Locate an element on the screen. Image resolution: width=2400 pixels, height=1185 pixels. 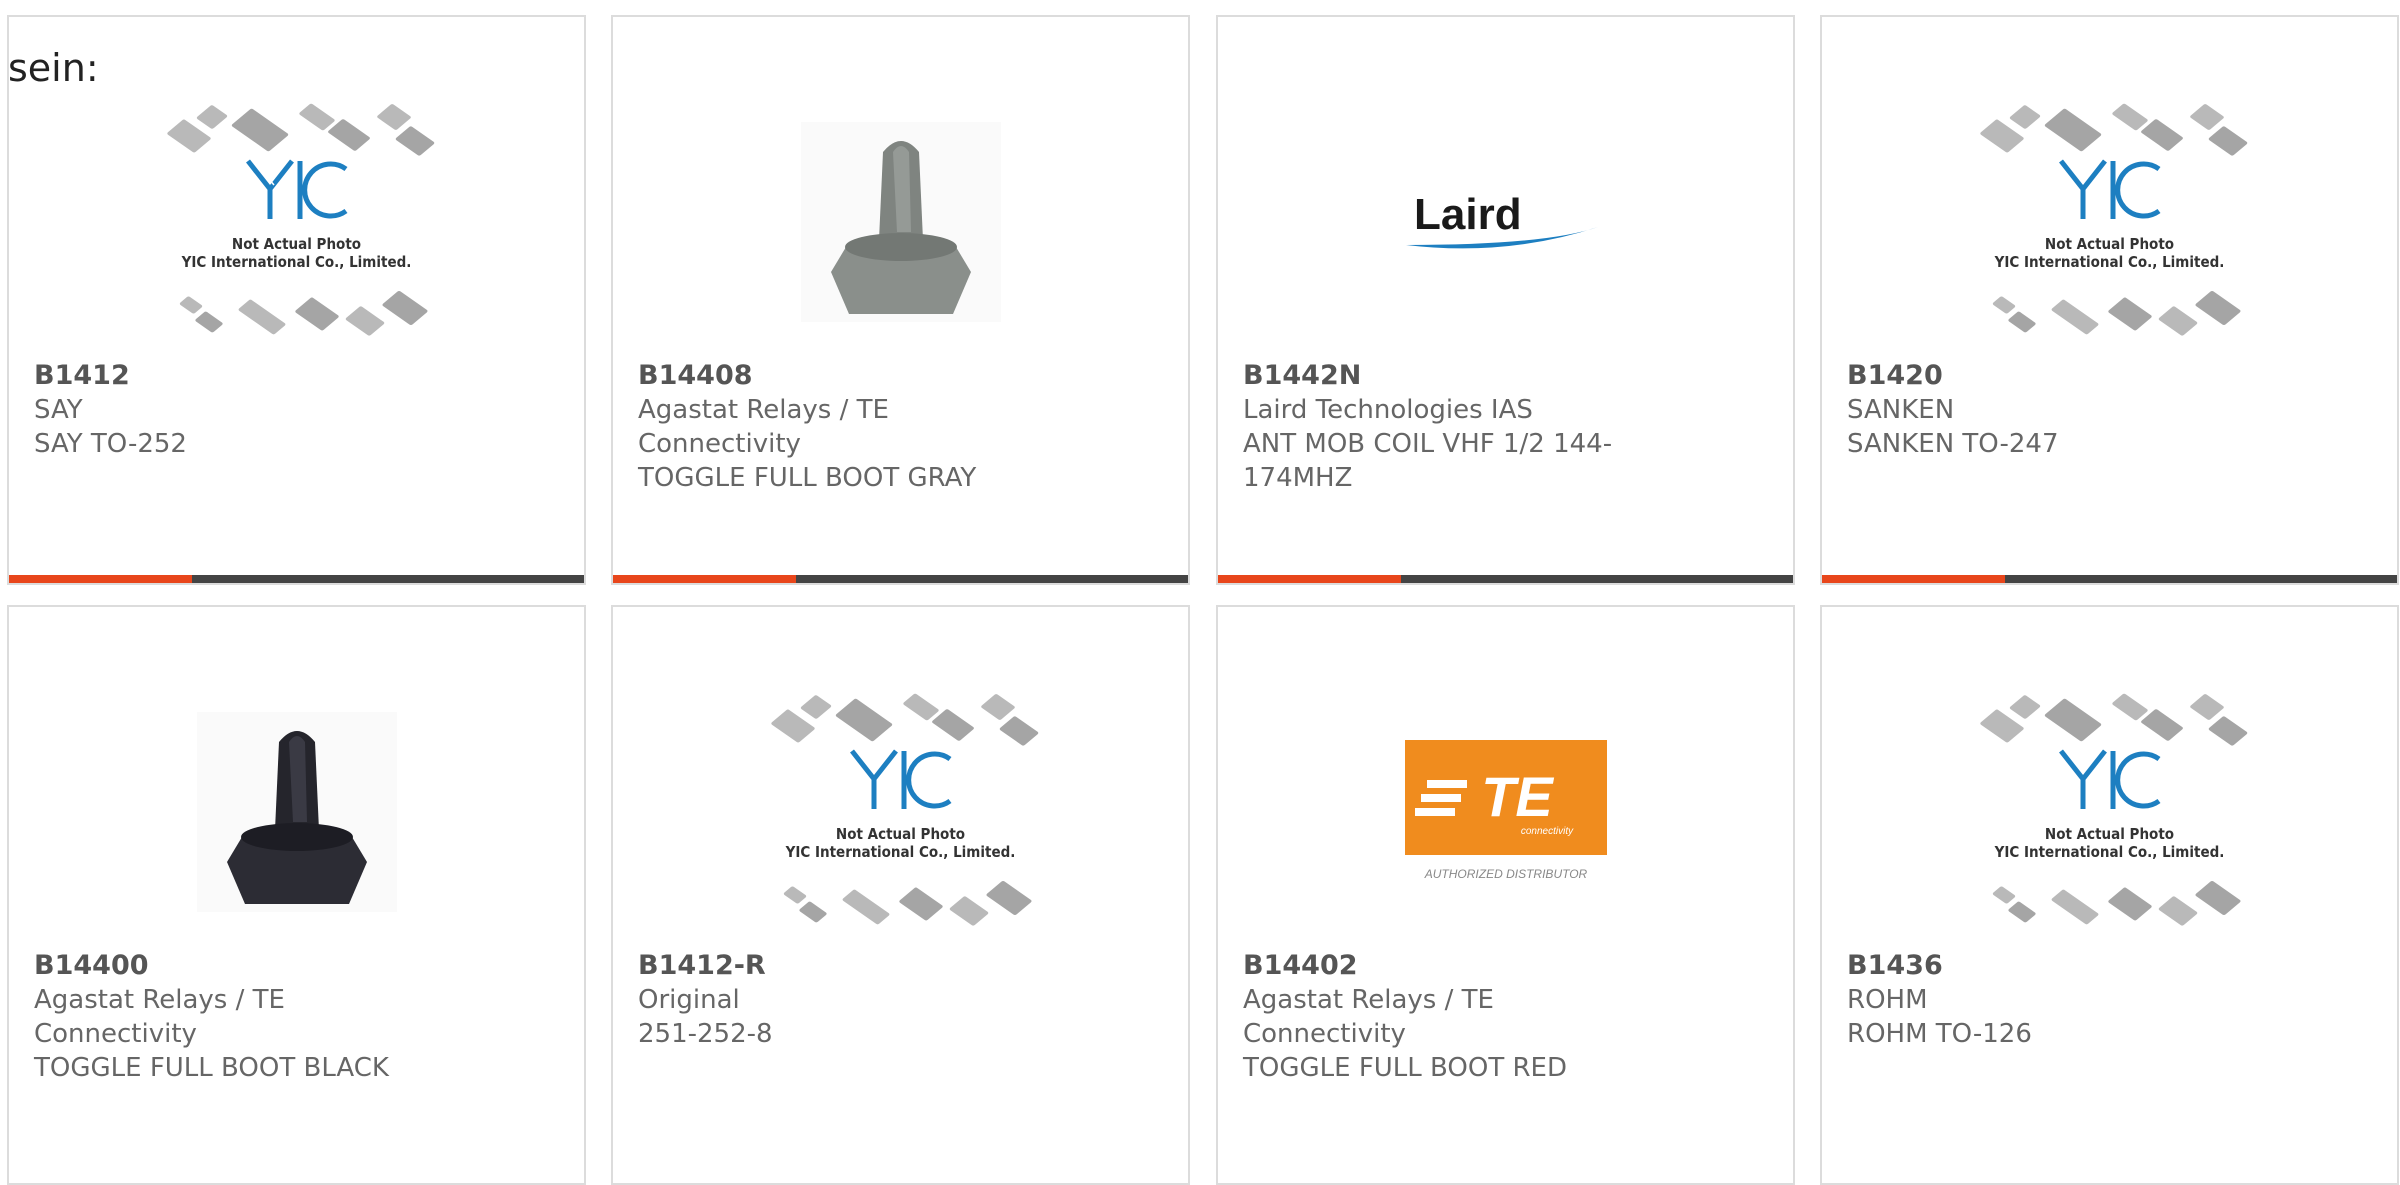
intro-text: sein: is located at coordinates (53, 68).